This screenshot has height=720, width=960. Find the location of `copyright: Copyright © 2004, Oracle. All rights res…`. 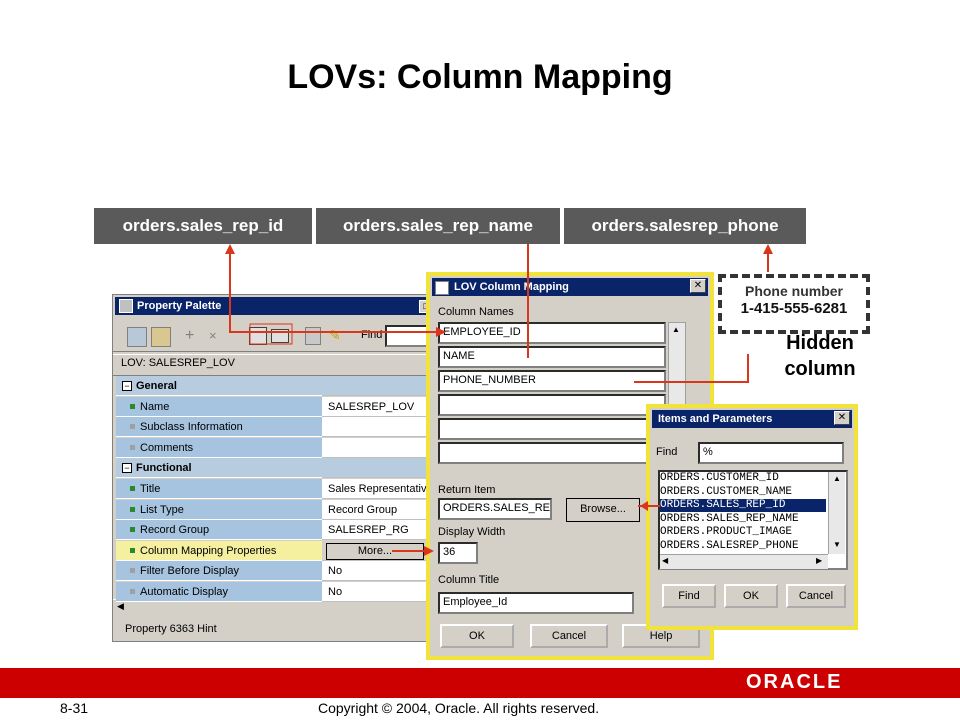

copyright: Copyright © 2004, Oracle. All rights res… is located at coordinates (459, 708).